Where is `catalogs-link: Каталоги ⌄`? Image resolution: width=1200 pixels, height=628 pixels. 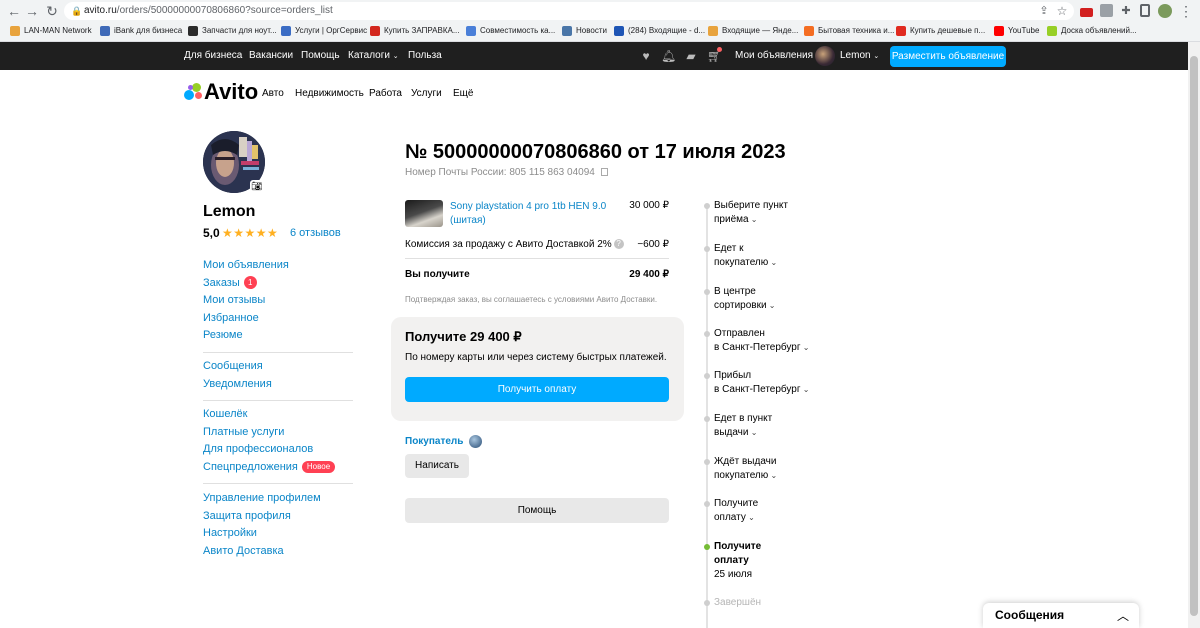 catalogs-link: Каталоги ⌄ is located at coordinates (373, 56).